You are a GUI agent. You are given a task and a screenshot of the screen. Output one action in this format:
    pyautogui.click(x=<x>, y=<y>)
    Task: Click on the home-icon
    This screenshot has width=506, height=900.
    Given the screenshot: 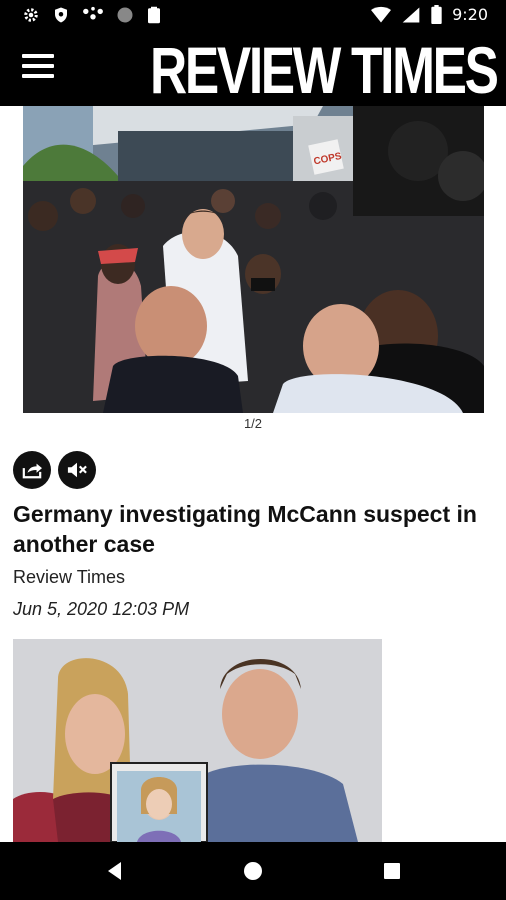 What is the action you would take?
    pyautogui.click(x=253, y=871)
    